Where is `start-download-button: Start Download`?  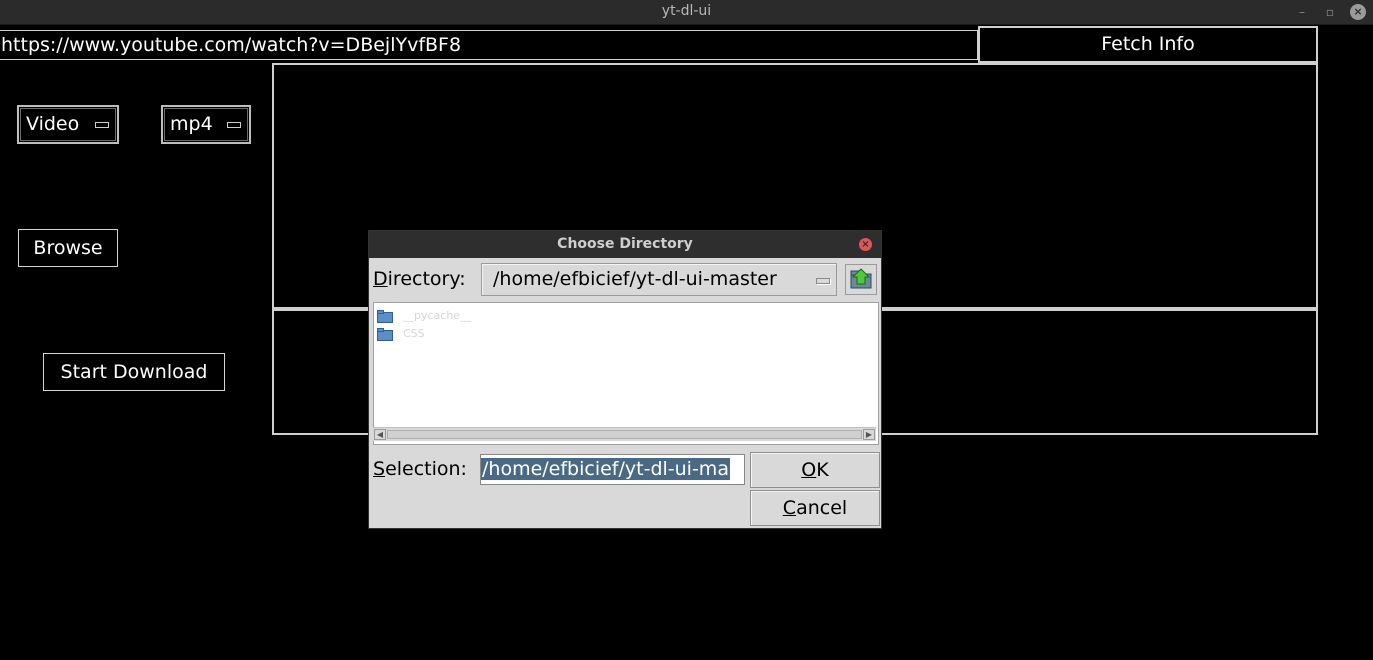 start-download-button: Start Download is located at coordinates (134, 372).